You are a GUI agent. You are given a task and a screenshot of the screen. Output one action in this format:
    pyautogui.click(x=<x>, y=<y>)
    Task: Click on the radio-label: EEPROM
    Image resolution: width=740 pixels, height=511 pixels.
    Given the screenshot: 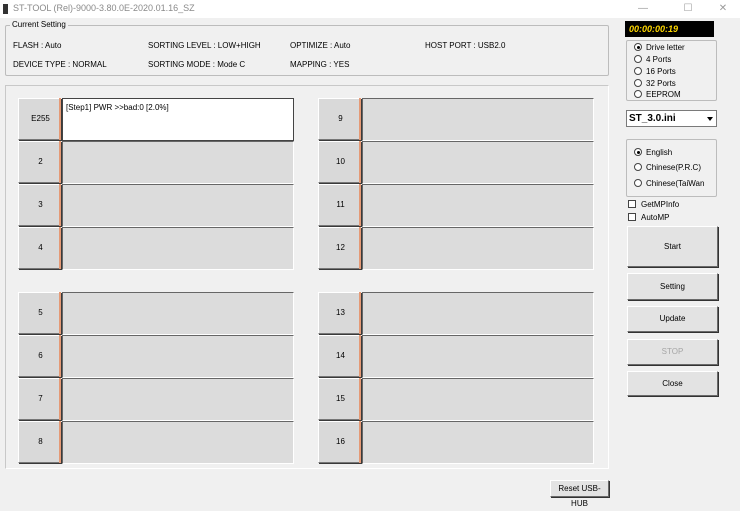 What is the action you would take?
    pyautogui.click(x=663, y=94)
    